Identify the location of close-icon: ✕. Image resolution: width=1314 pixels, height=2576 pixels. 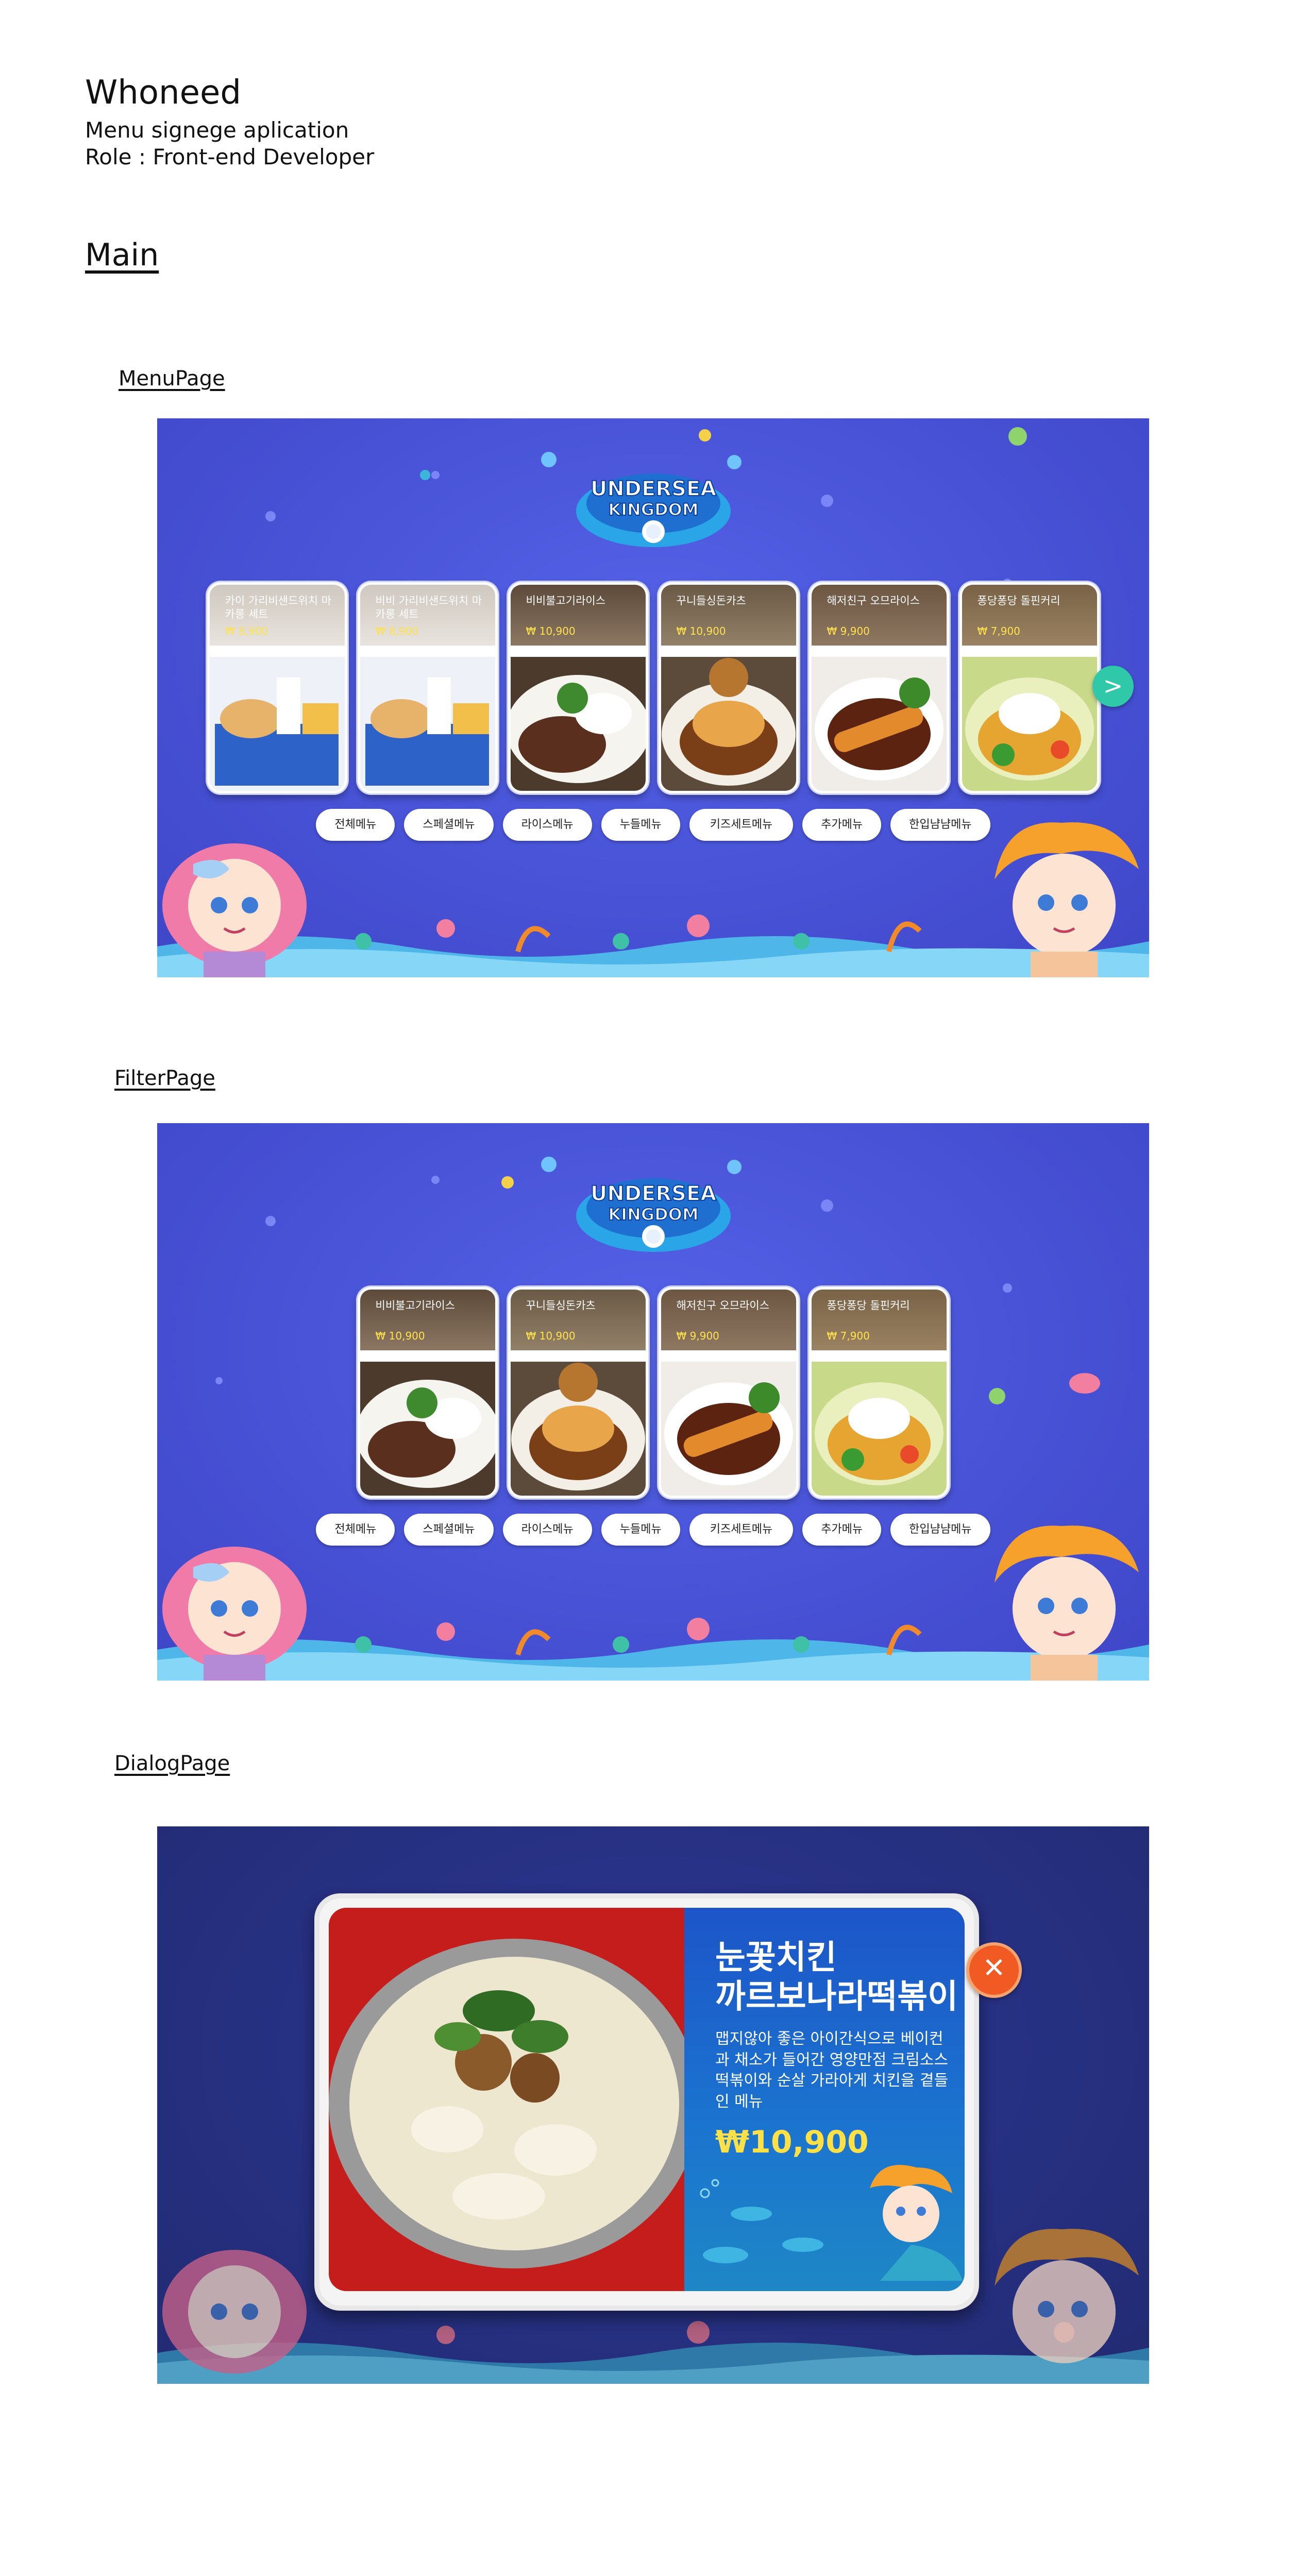
(994, 1968).